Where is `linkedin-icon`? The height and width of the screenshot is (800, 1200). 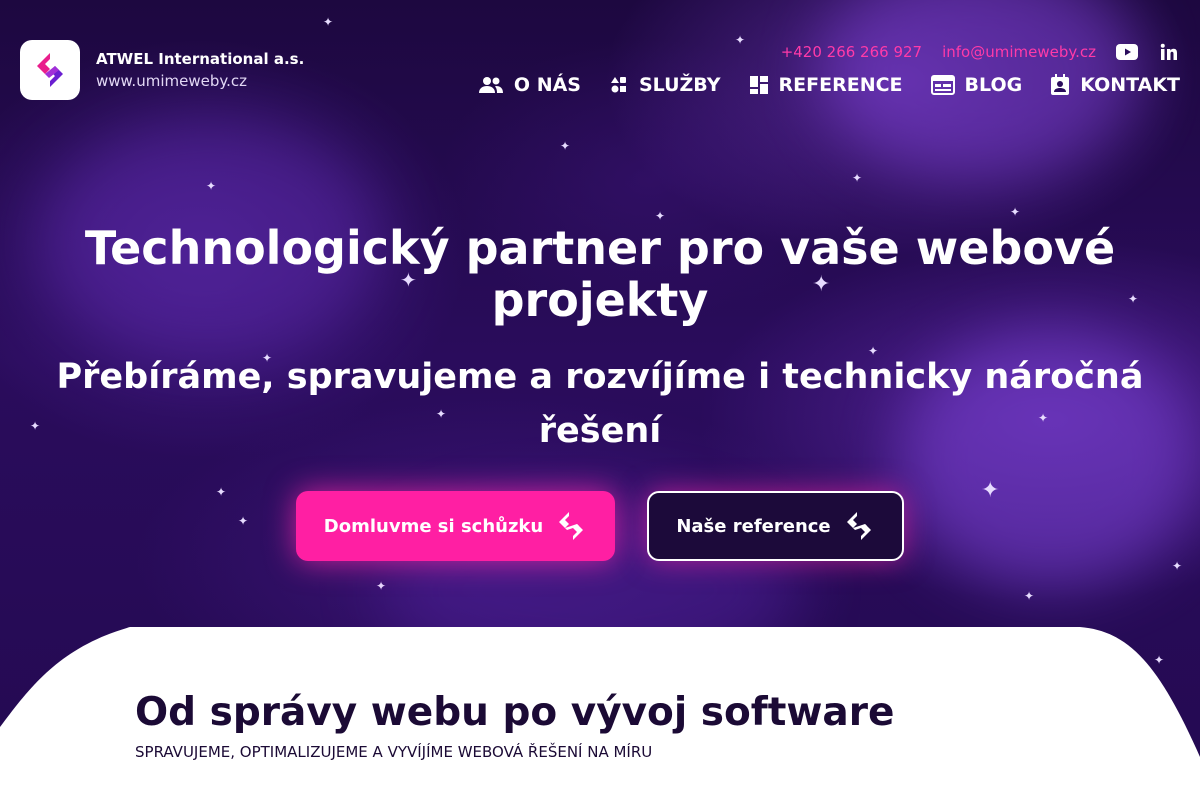 linkedin-icon is located at coordinates (1169, 52).